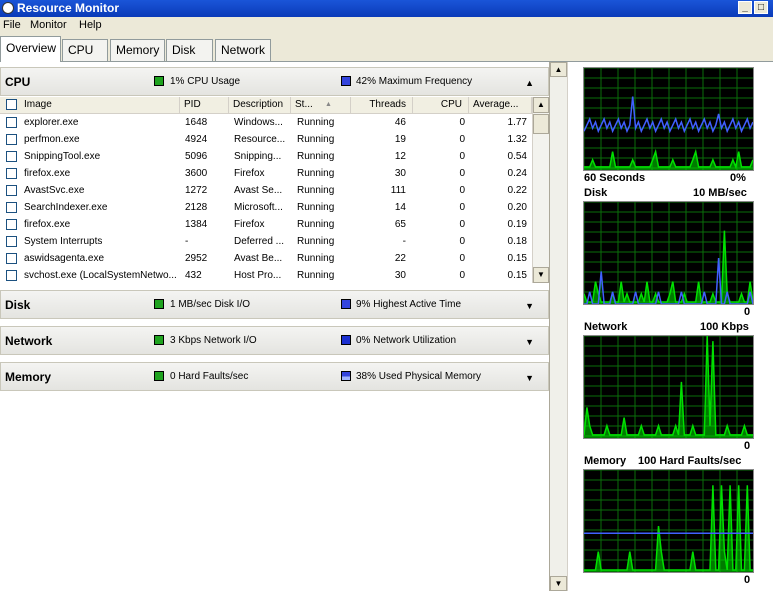 This screenshot has height=591, width=773. Describe the element at coordinates (400, 207) in the screenshot. I see `table-cell: 14` at that location.